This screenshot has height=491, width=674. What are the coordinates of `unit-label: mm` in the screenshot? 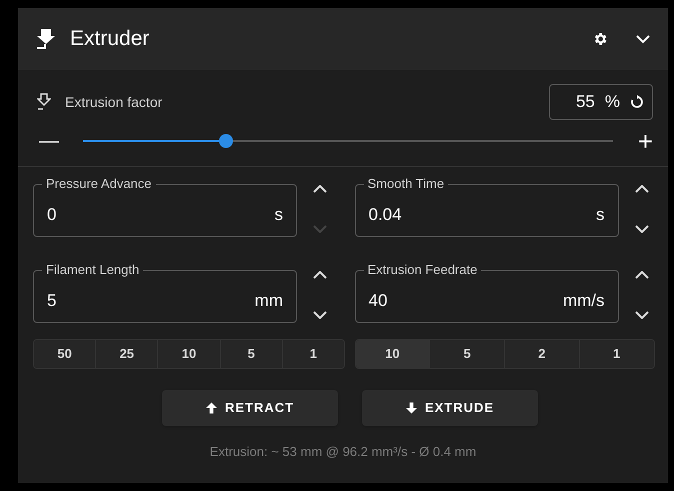 It's located at (268, 301).